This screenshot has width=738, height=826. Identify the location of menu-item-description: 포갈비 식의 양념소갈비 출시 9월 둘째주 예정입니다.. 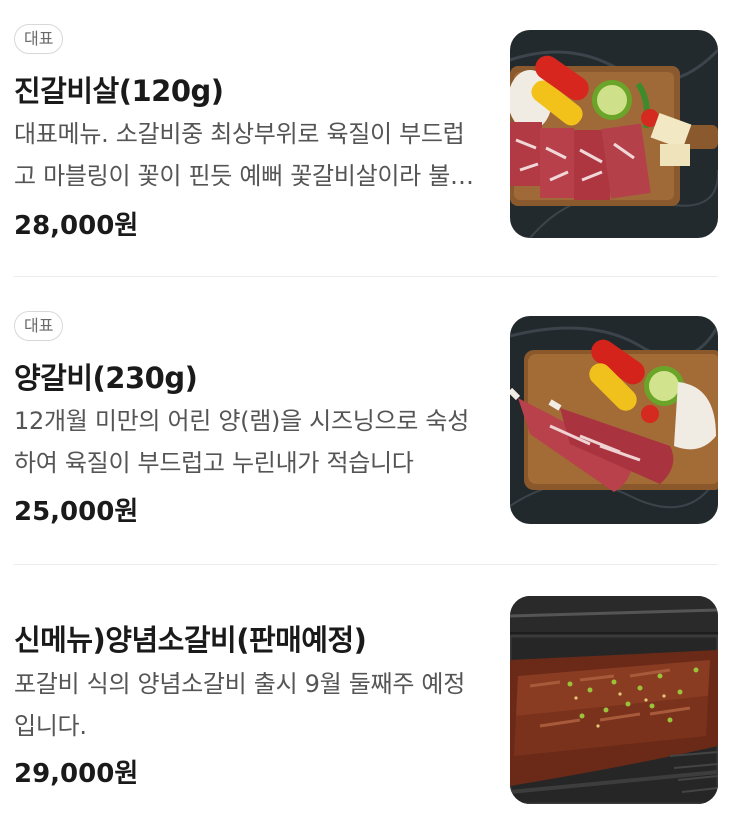
(239, 705).